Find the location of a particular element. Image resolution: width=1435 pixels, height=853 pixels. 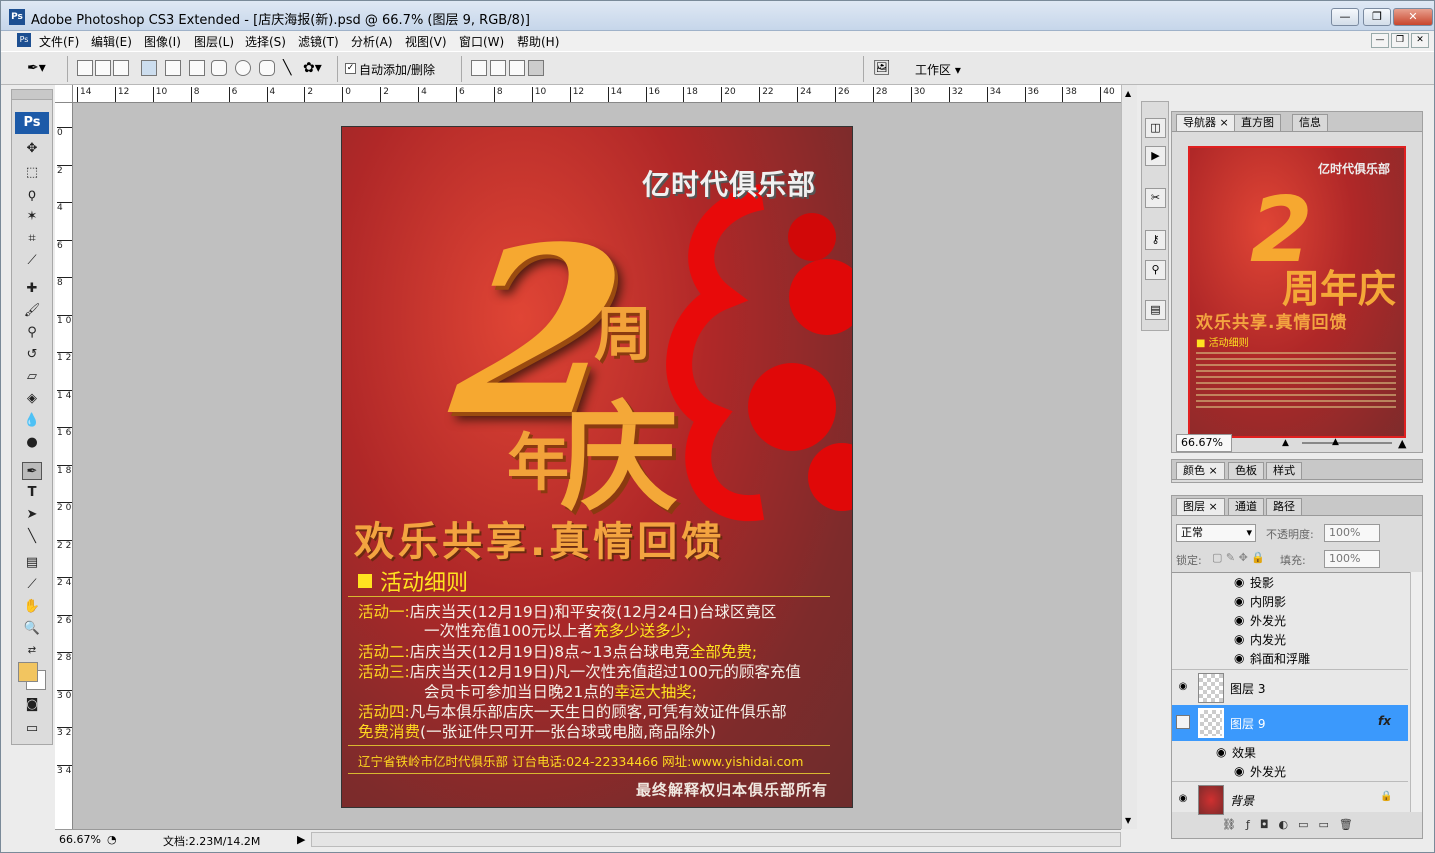

workspace-button: 工作区 ▾ is located at coordinates (938, 69).